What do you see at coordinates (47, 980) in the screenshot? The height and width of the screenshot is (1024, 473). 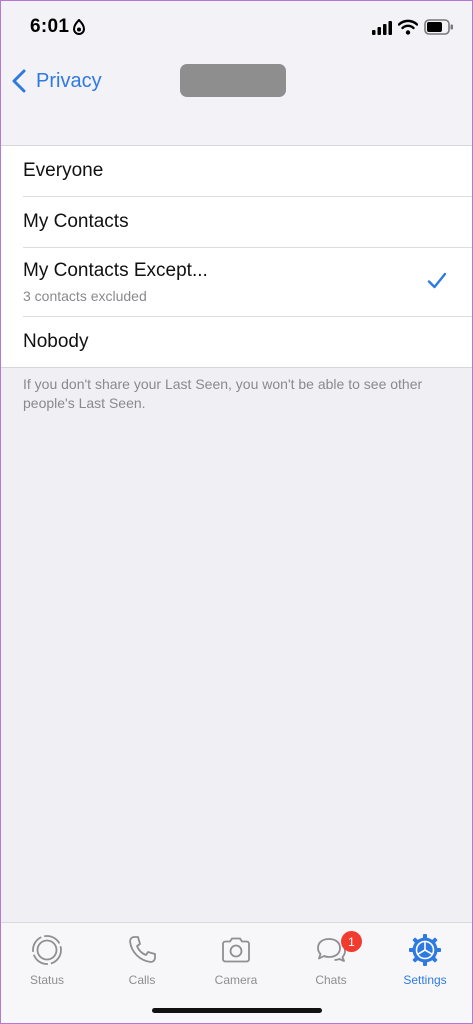 I see `tab-label: Status` at bounding box center [47, 980].